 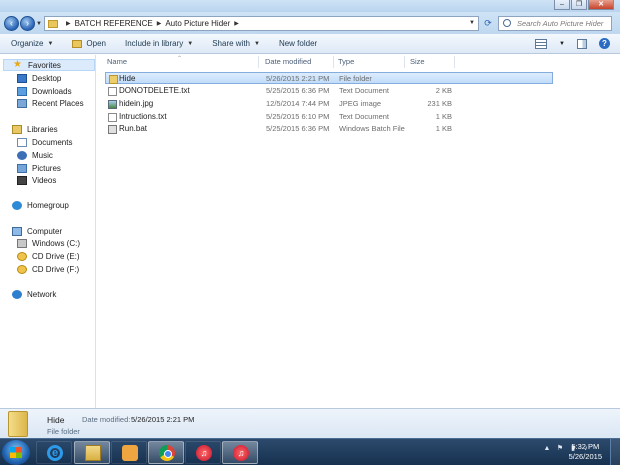 I want to click on nav-cd-drive-e: CD Drive (E:), so click(x=48, y=256).